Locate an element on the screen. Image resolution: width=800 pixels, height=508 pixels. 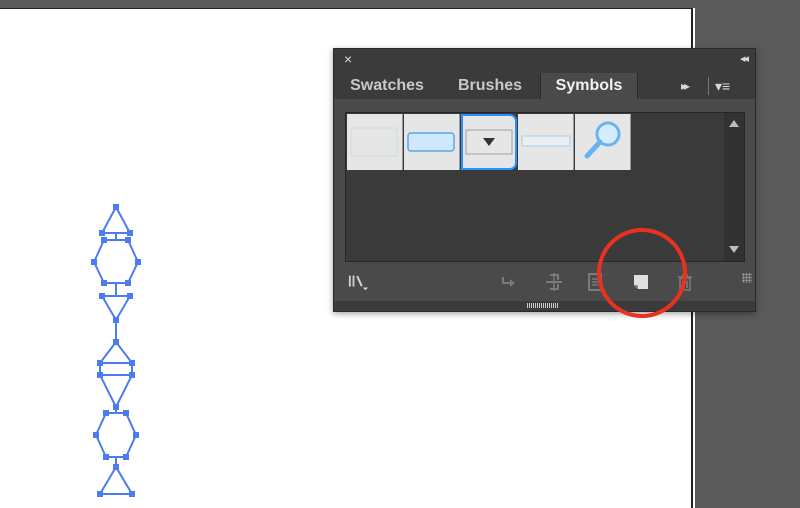
new-symbol-icon is located at coordinates (641, 282).